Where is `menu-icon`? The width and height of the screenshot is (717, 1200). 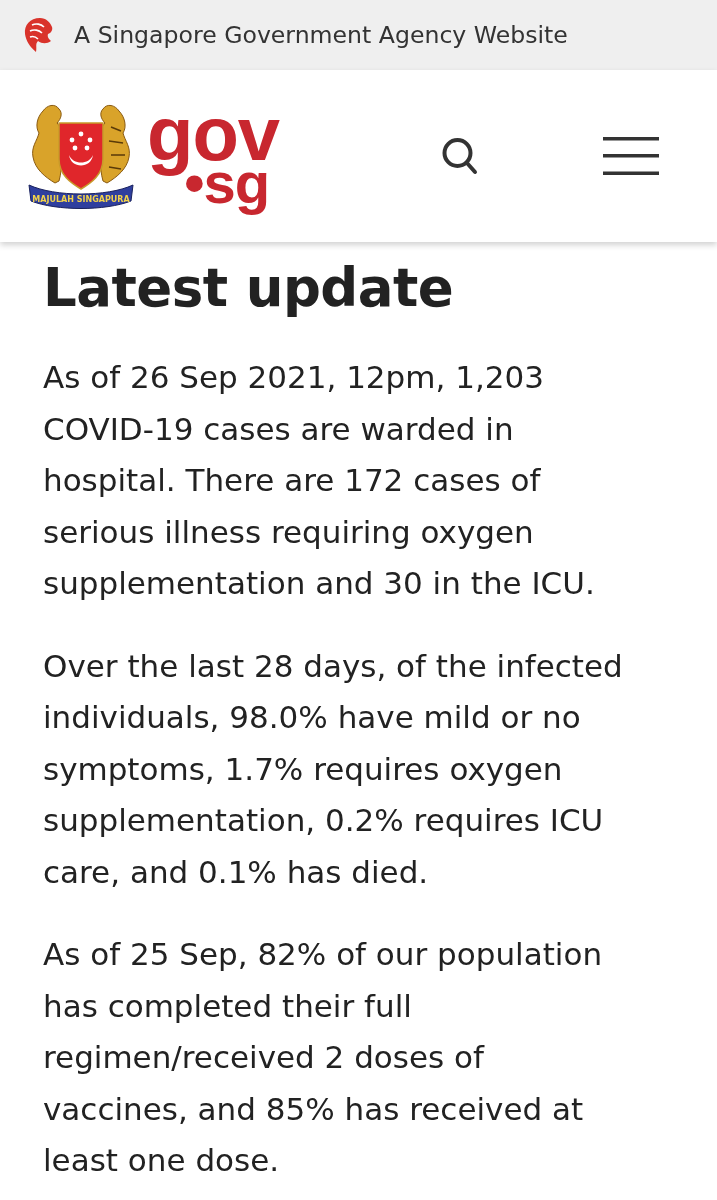 menu-icon is located at coordinates (631, 156).